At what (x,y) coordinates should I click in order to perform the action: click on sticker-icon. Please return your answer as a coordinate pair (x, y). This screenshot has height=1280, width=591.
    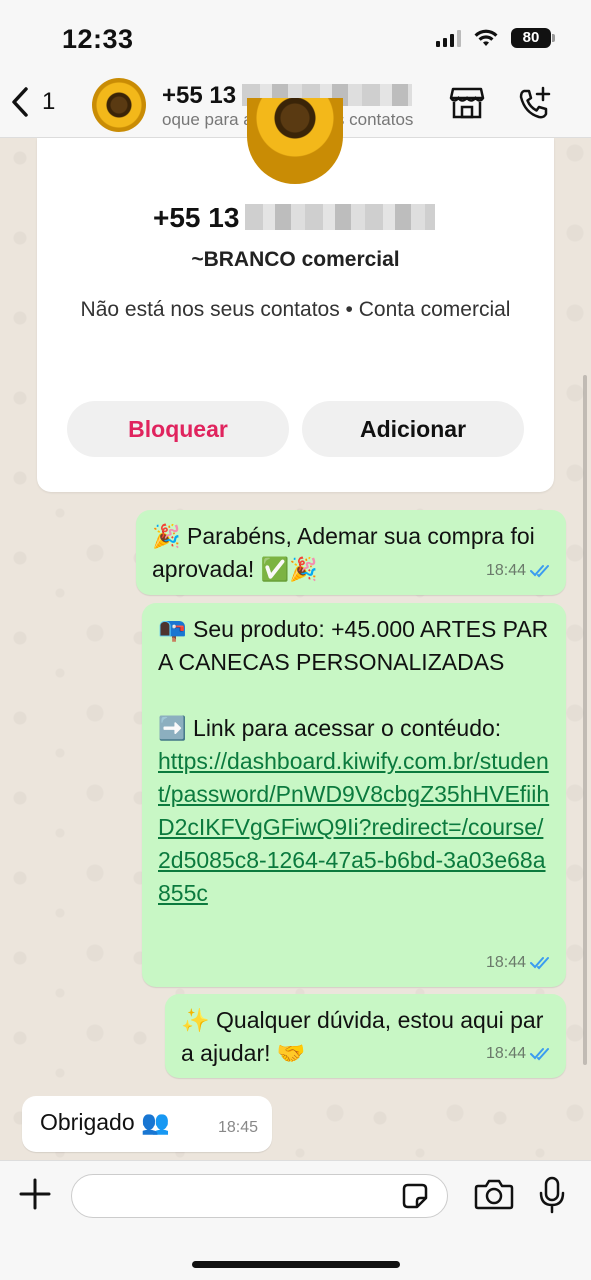
    Looking at the image, I should click on (415, 1196).